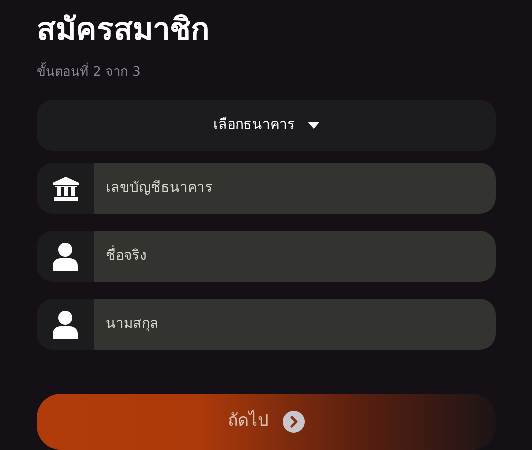 The height and width of the screenshot is (450, 532). I want to click on input-field: นามสกุล, so click(295, 324).